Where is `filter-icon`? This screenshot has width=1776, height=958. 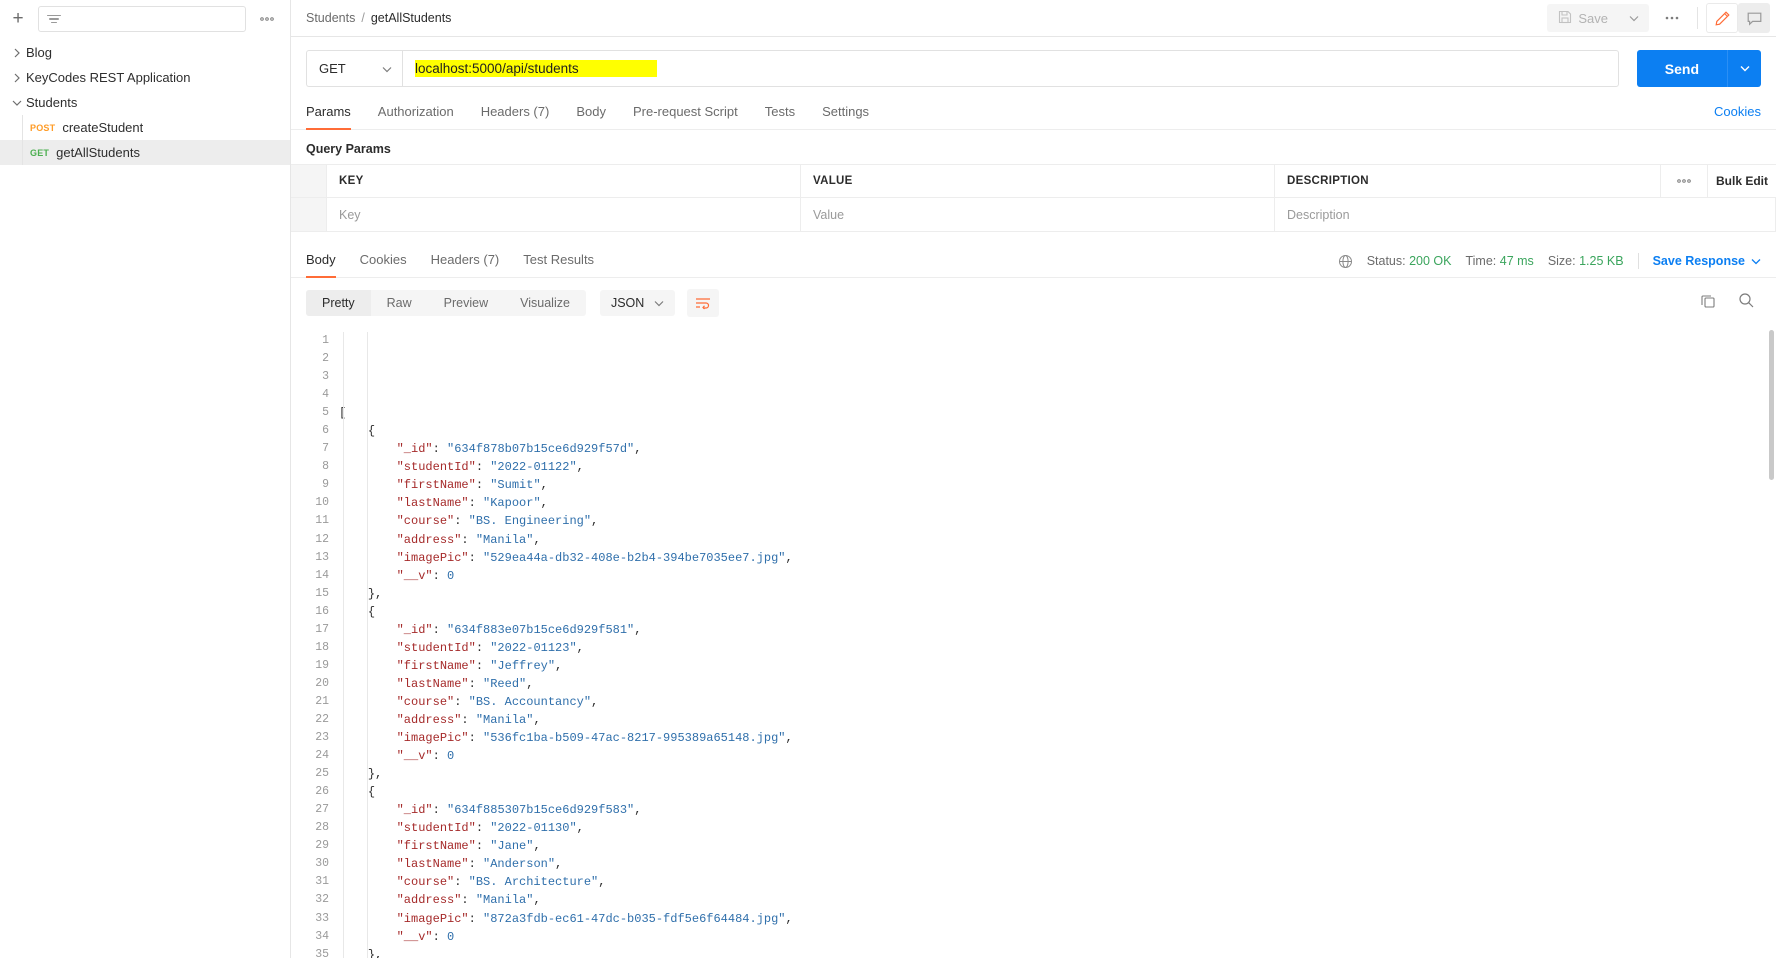
filter-icon is located at coordinates (54, 19).